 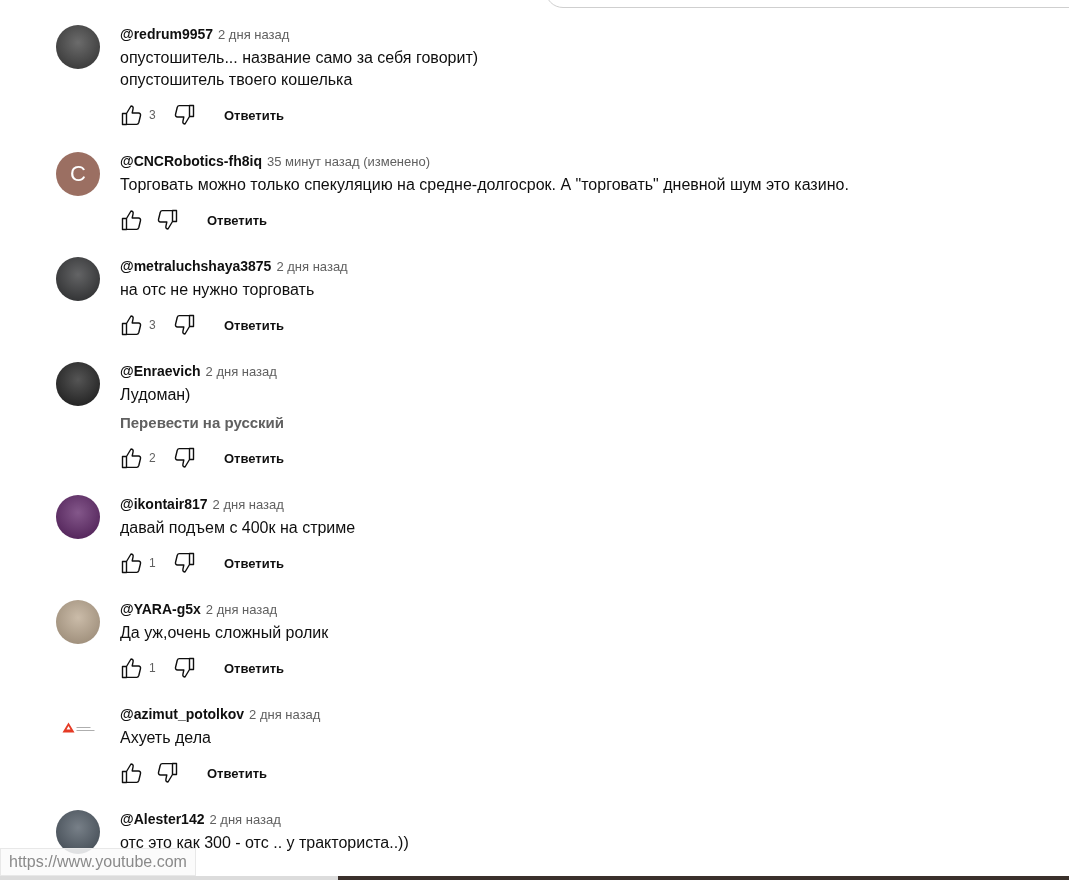 What do you see at coordinates (218, 290) in the screenshot?
I see `comment-text: на отс не нужно торговать` at bounding box center [218, 290].